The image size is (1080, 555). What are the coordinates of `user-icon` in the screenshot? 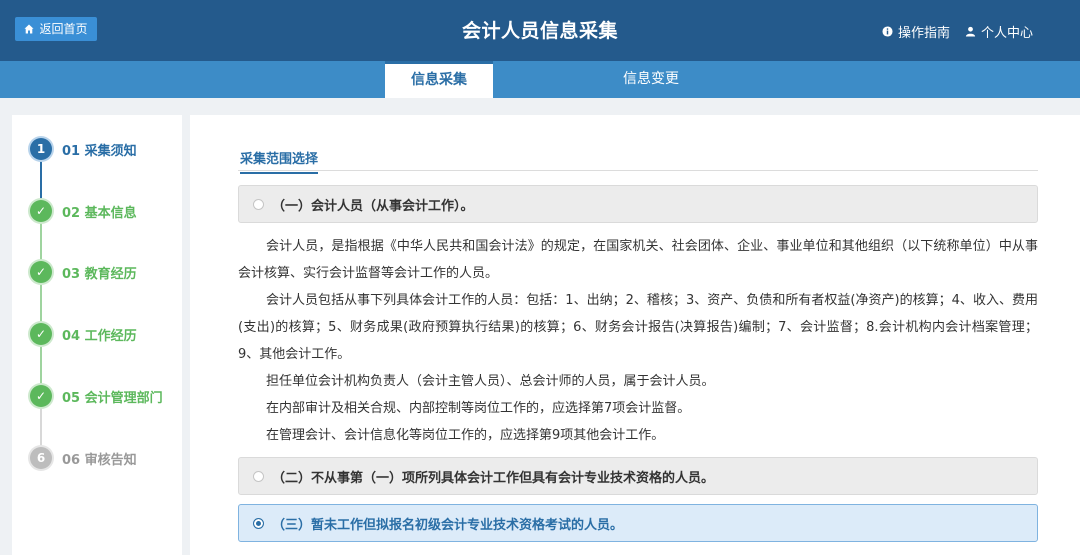 It's located at (970, 31).